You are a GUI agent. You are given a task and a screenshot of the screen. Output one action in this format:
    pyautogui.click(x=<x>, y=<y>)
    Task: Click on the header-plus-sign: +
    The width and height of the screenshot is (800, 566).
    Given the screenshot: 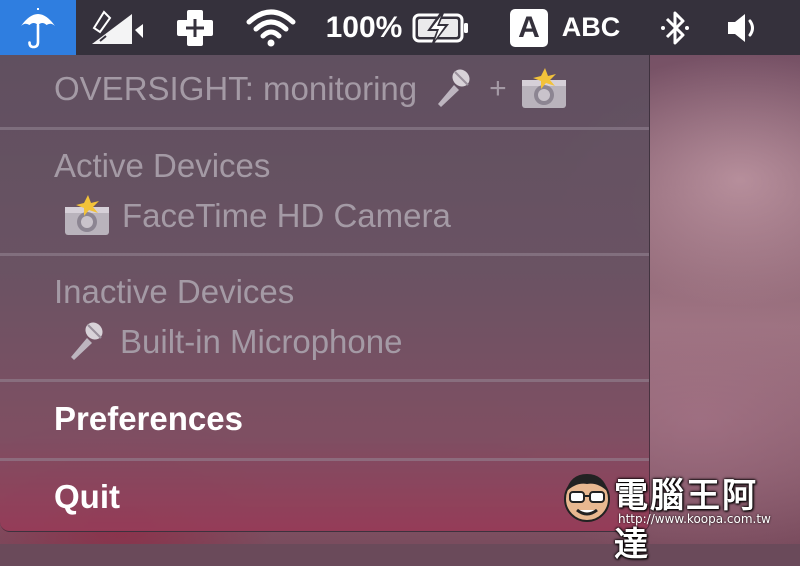 What is the action you would take?
    pyautogui.click(x=498, y=88)
    